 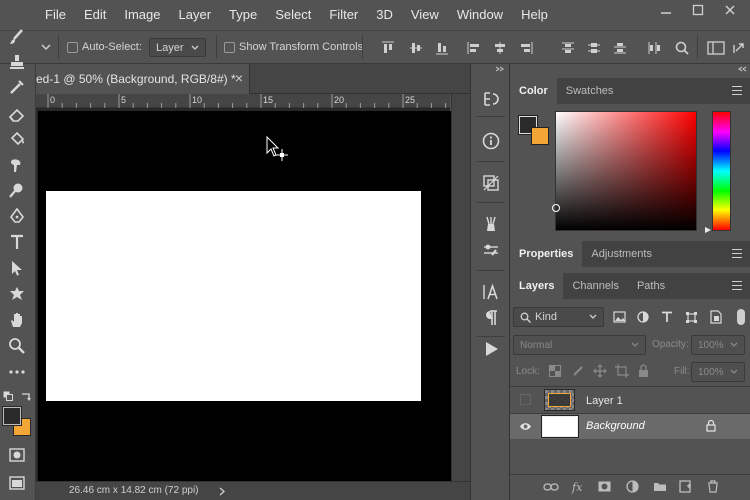 What do you see at coordinates (698, 10) in the screenshot?
I see `maximize-icon` at bounding box center [698, 10].